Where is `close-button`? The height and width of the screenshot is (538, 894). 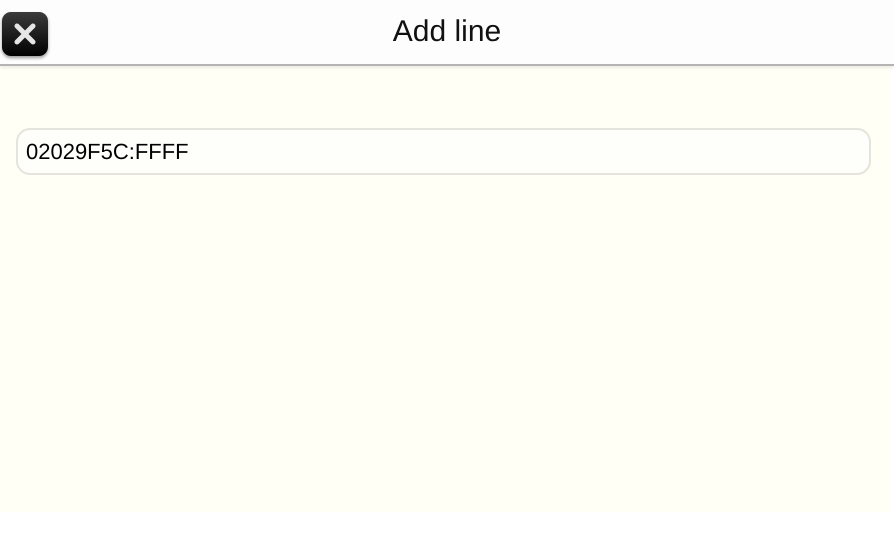 close-button is located at coordinates (25, 34).